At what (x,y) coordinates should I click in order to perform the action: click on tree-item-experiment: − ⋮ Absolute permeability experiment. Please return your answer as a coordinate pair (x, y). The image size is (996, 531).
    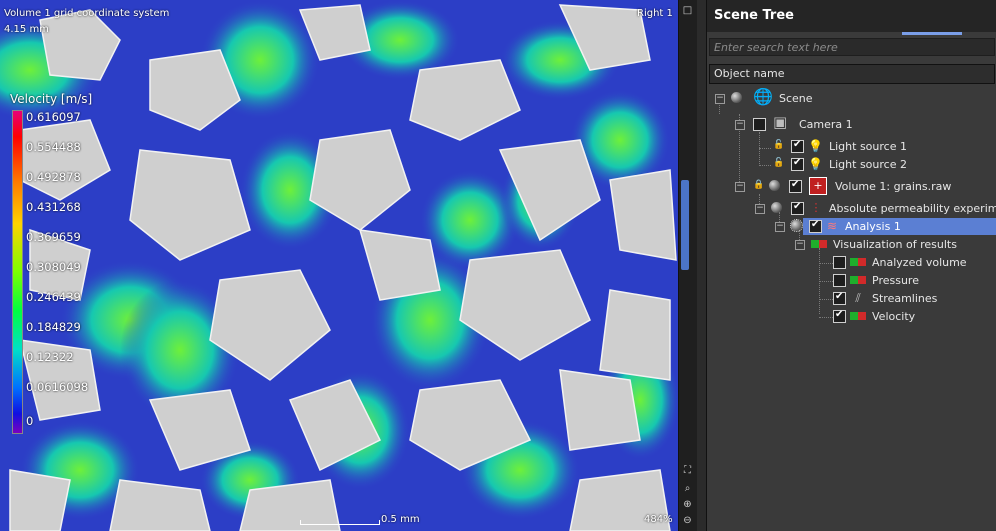
    Looking at the image, I should click on (851, 209).